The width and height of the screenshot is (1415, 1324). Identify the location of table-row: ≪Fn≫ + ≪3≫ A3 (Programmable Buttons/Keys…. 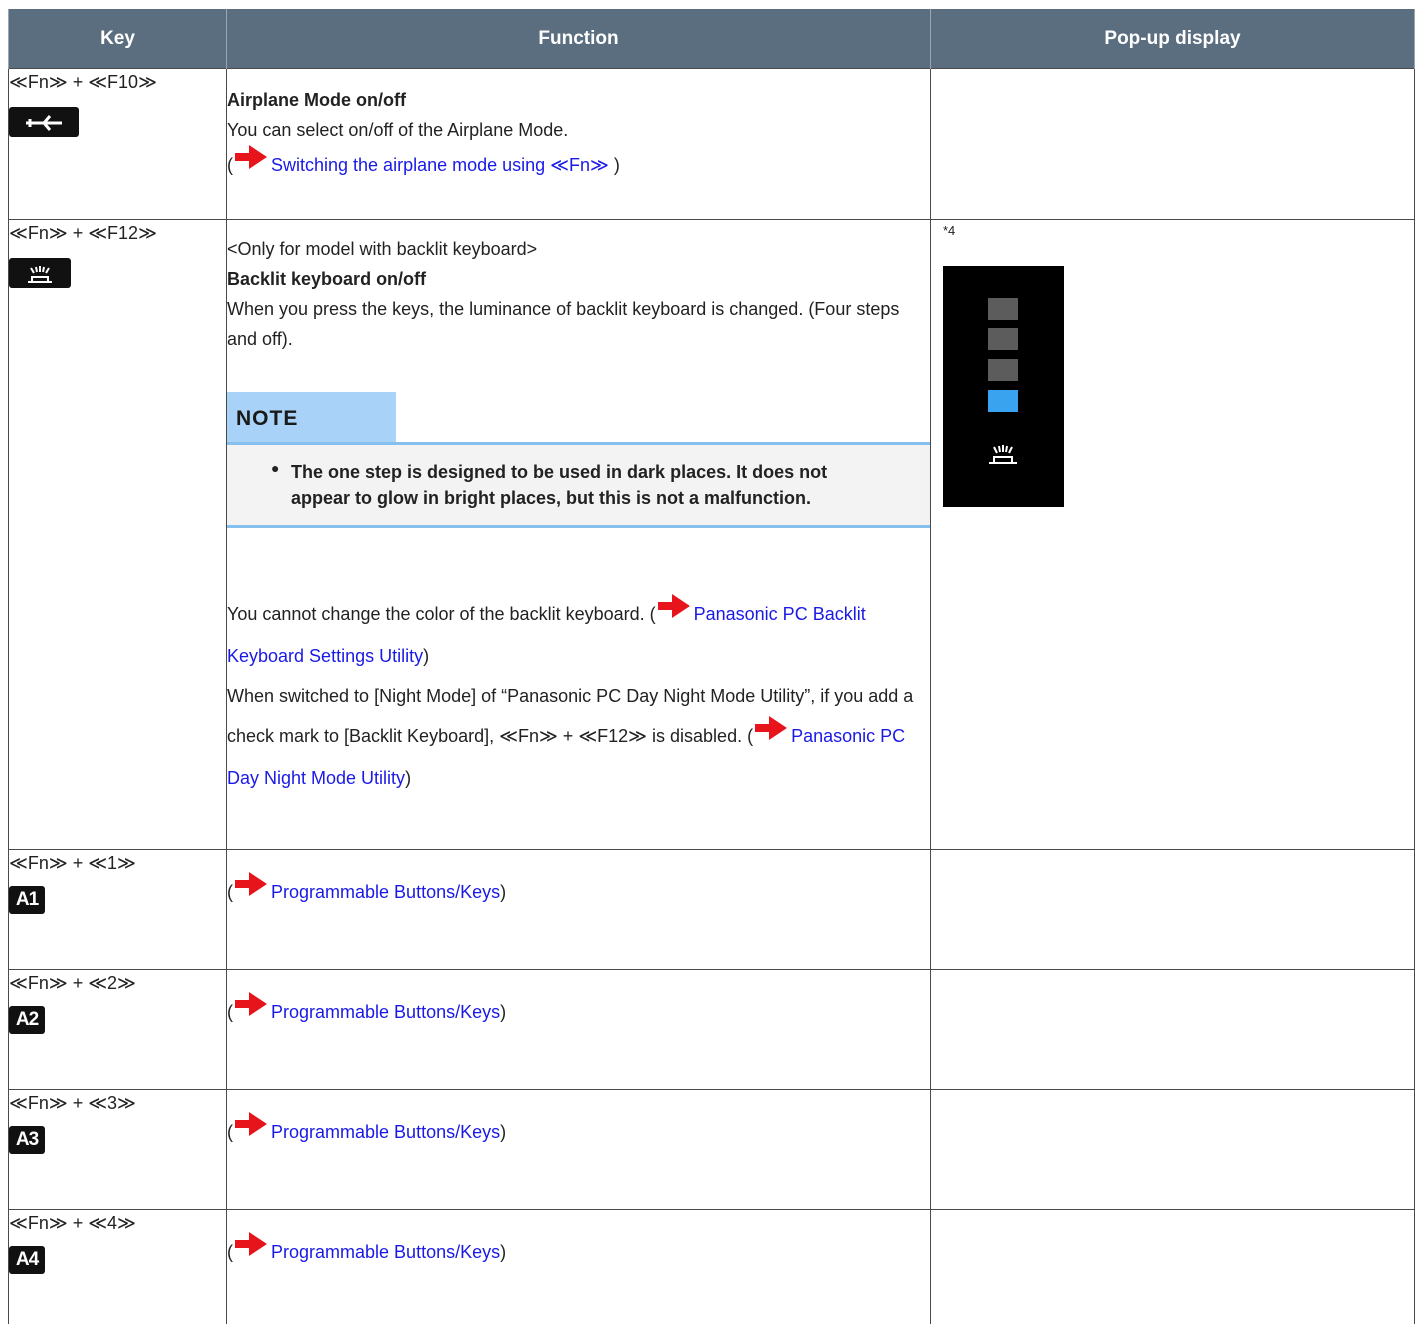
(711, 1149).